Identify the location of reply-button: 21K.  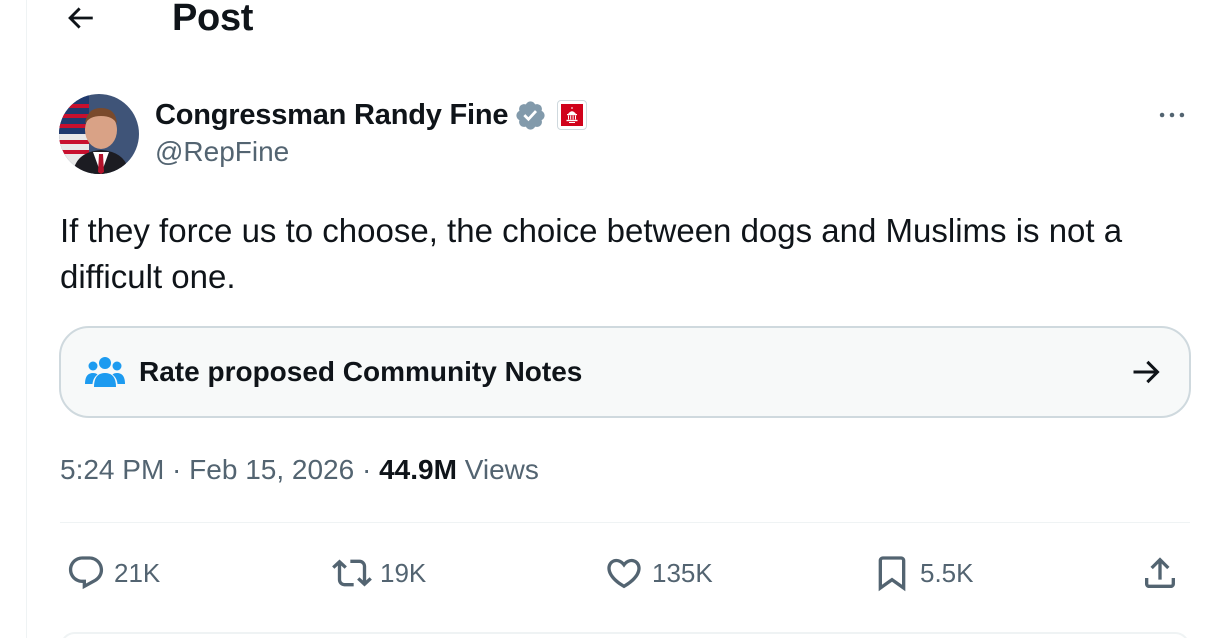
(113, 573).